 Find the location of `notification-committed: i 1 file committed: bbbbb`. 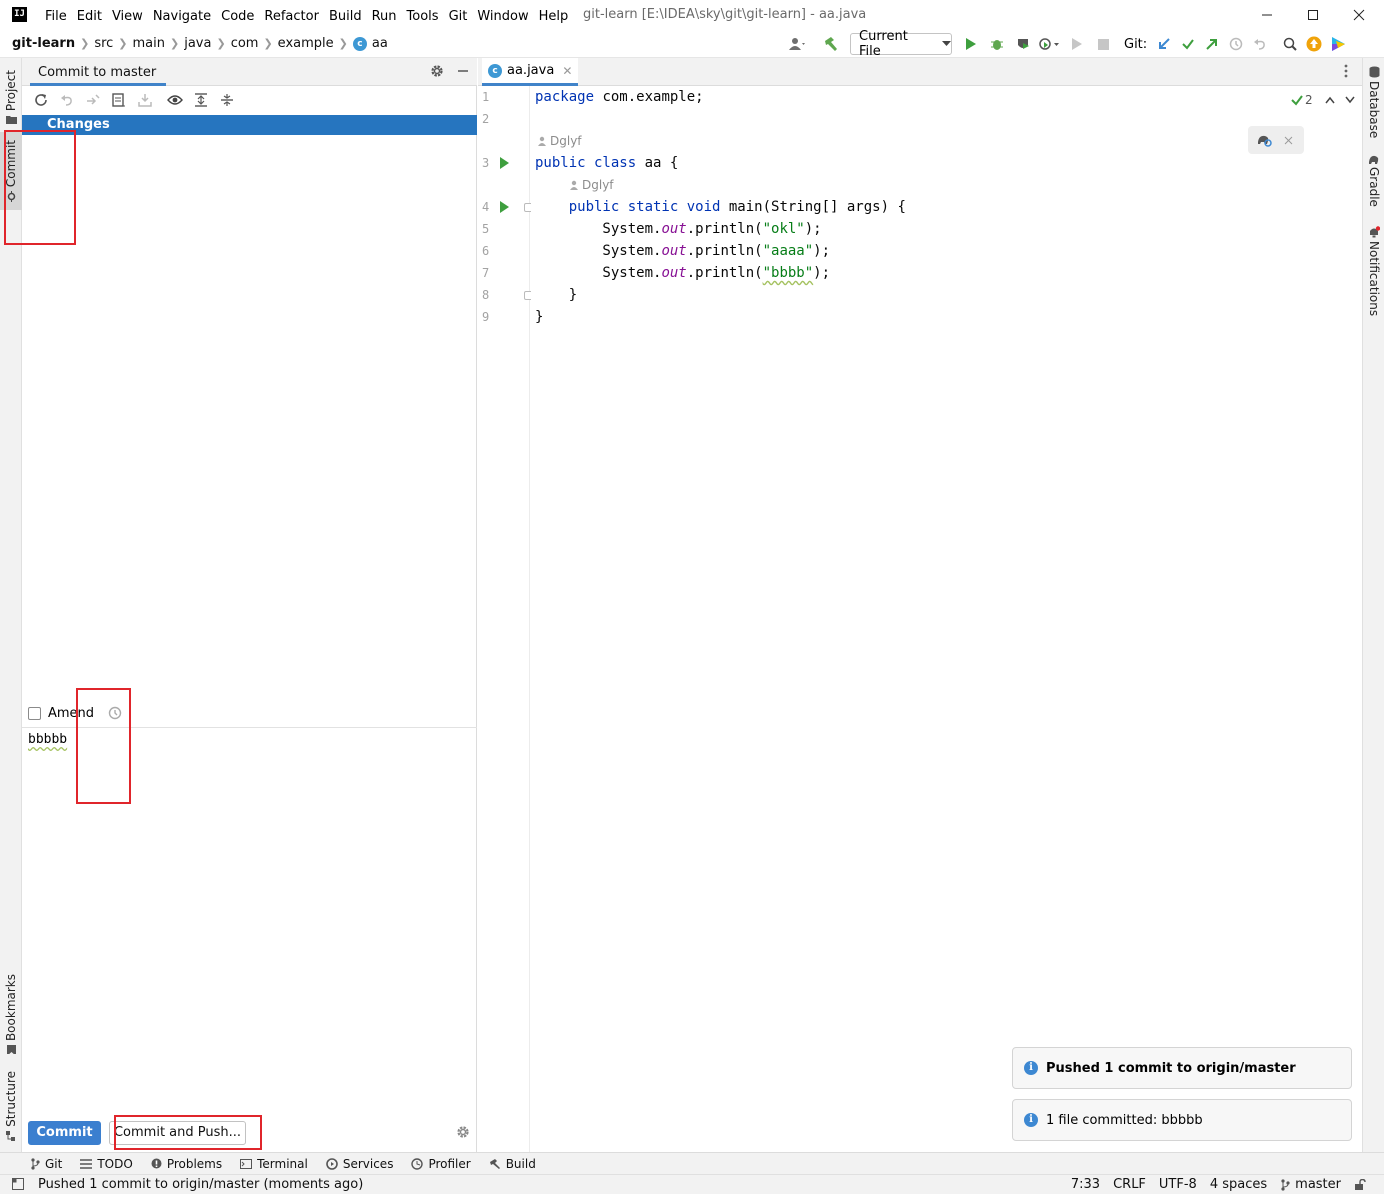

notification-committed: i 1 file committed: bbbbb is located at coordinates (1182, 1120).